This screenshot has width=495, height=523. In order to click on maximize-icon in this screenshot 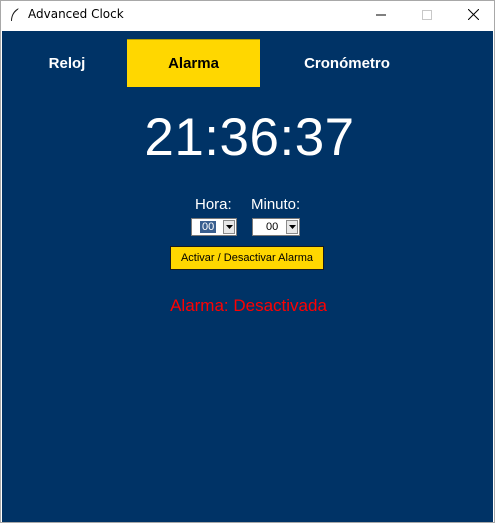, I will do `click(427, 16)`.